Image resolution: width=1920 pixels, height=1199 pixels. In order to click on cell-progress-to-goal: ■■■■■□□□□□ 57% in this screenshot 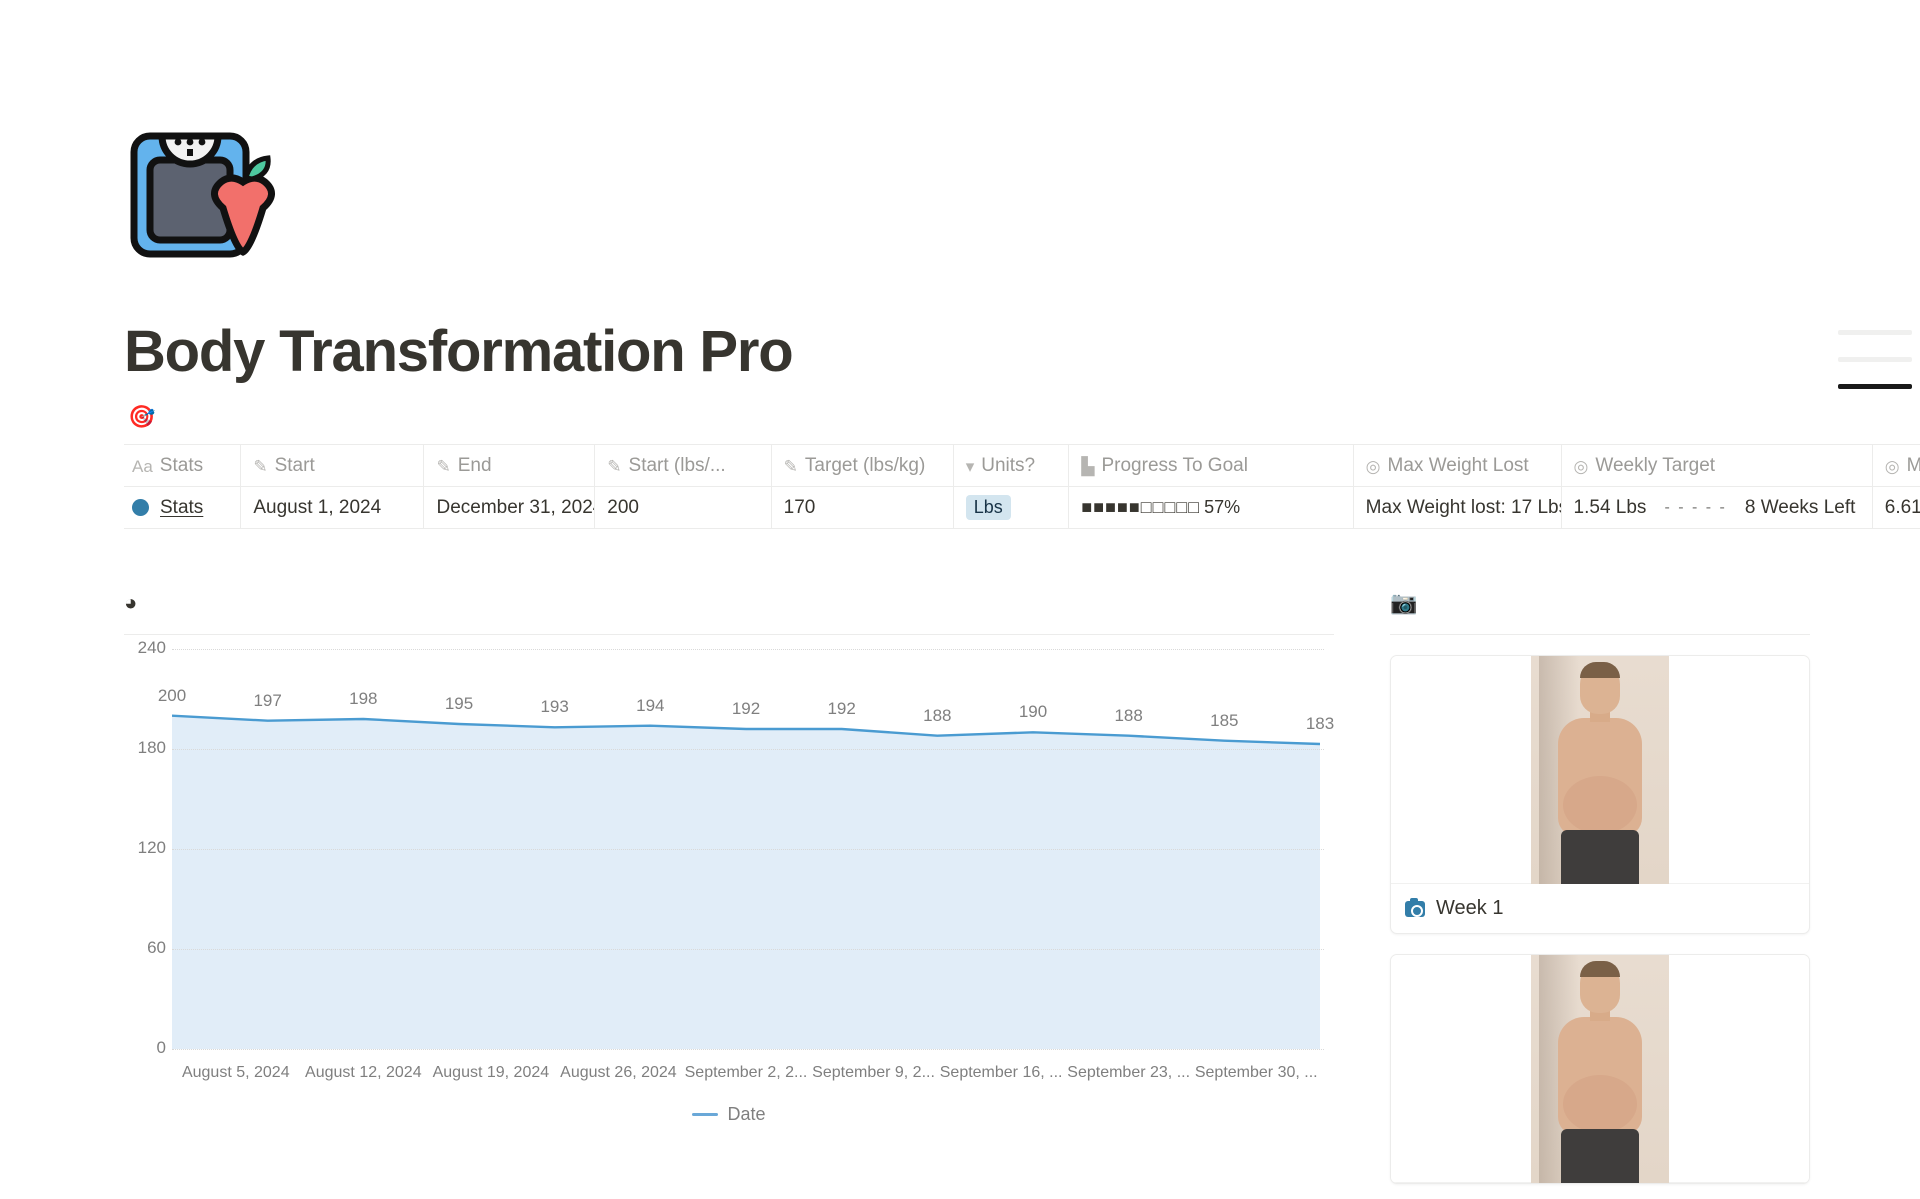, I will do `click(1211, 507)`.